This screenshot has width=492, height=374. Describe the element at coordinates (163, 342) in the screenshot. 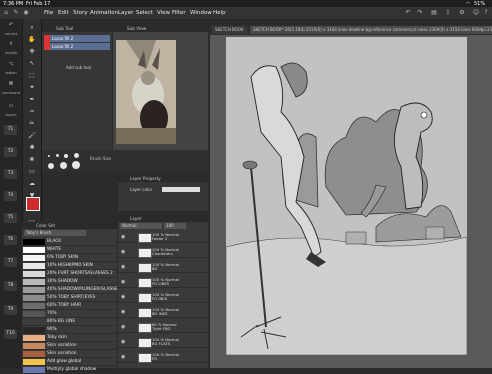

I see `layer-row: ◉ 100 % Normal BG FLATS` at that location.